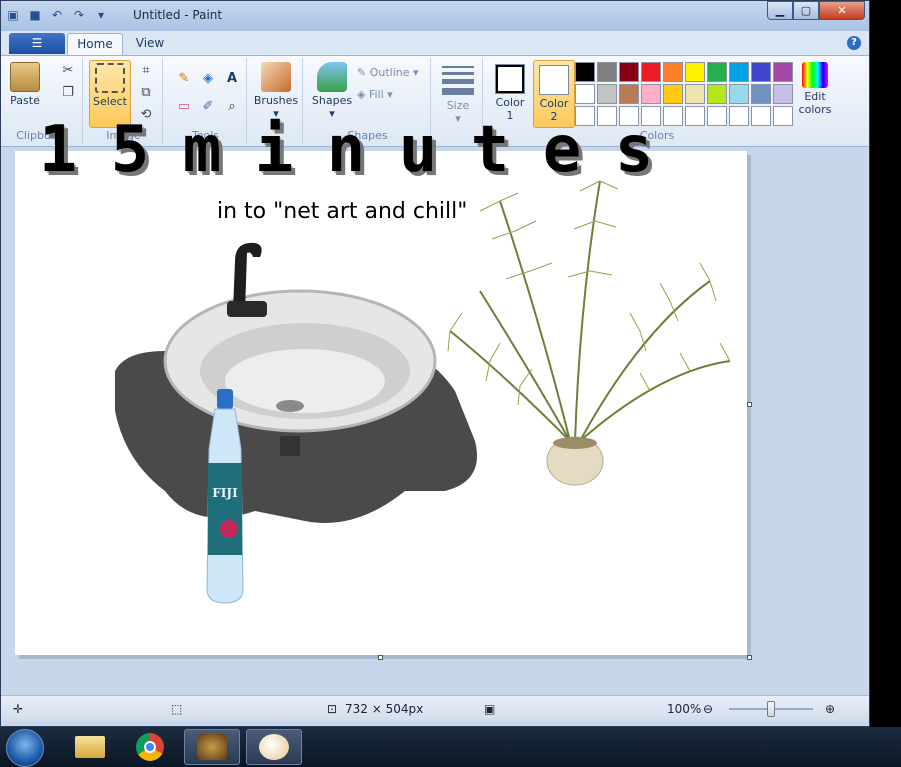 The image size is (901, 767). Describe the element at coordinates (842, 10) in the screenshot. I see `close-button: ✕` at that location.